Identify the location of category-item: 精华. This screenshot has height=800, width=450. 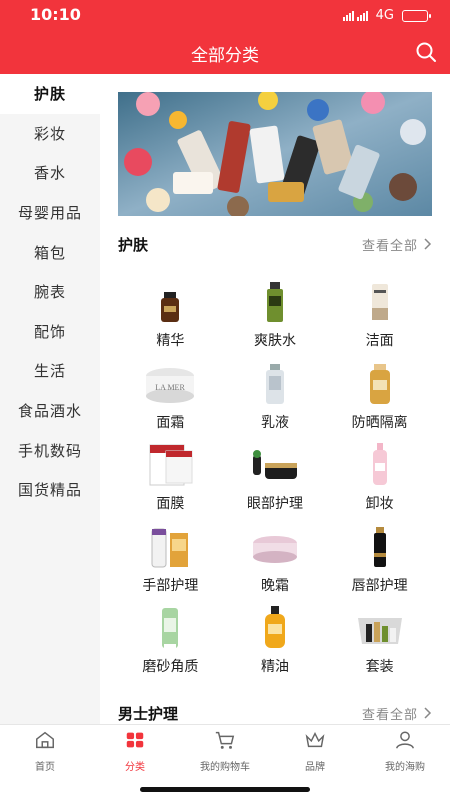
(170, 315).